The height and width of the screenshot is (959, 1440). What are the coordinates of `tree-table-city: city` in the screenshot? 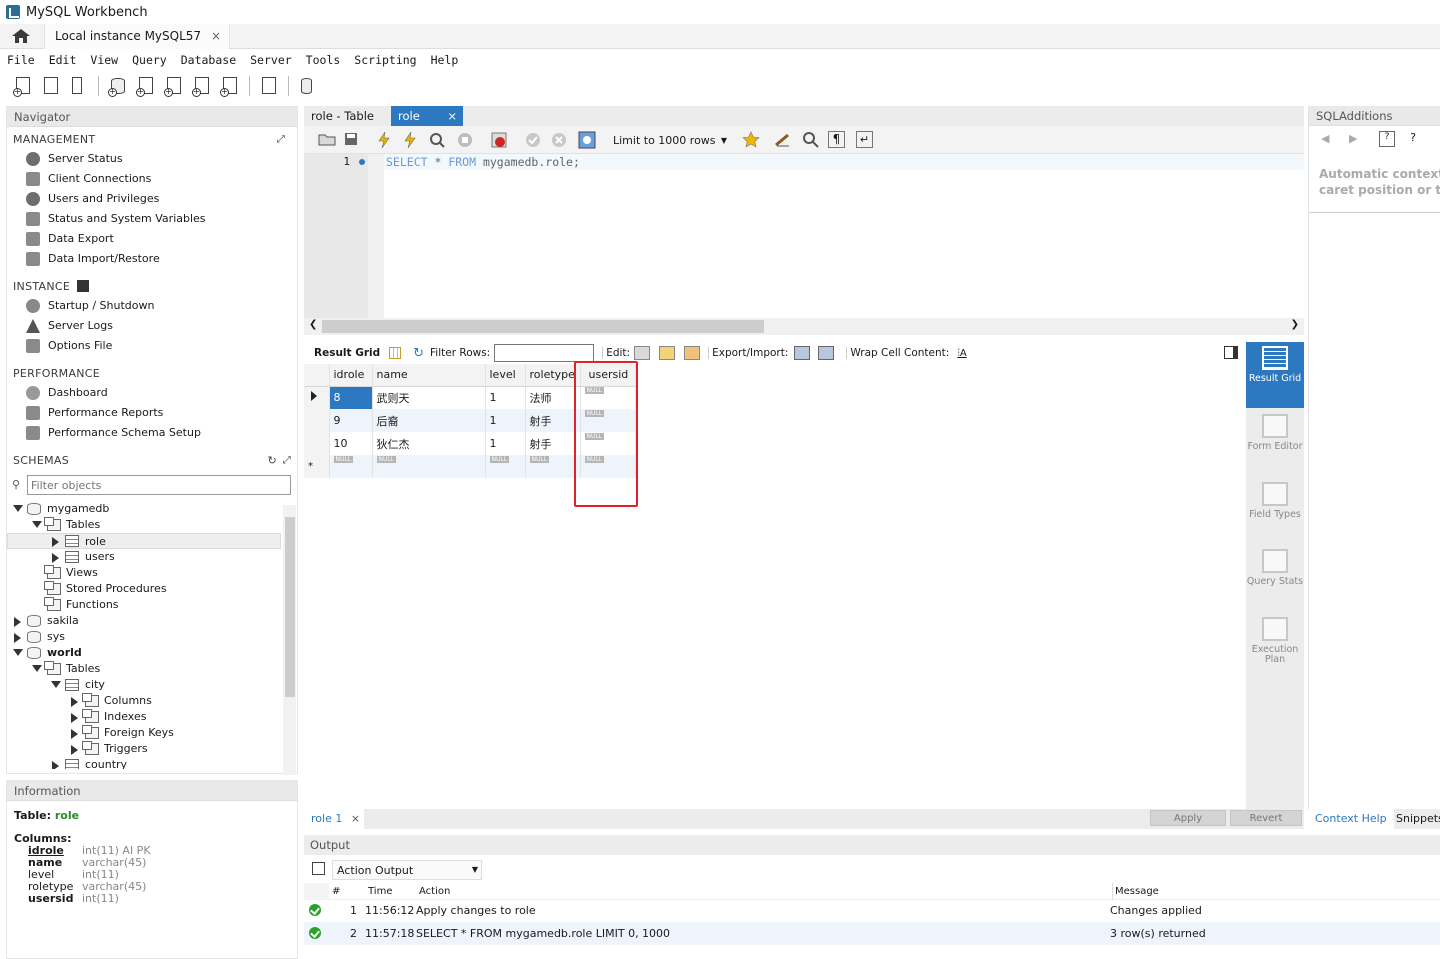 It's located at (56, 685).